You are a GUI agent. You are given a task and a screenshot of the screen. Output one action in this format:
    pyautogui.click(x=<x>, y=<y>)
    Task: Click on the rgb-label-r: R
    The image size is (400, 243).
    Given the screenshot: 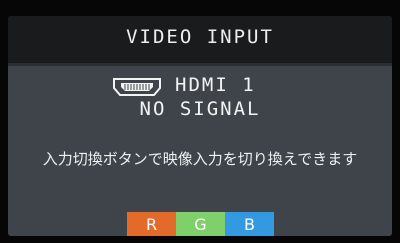 What is the action you would take?
    pyautogui.click(x=151, y=224)
    